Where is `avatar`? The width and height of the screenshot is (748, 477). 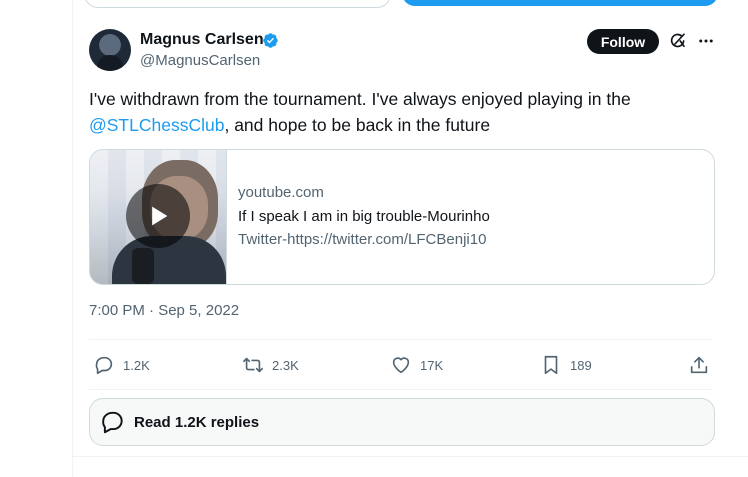 avatar is located at coordinates (110, 50).